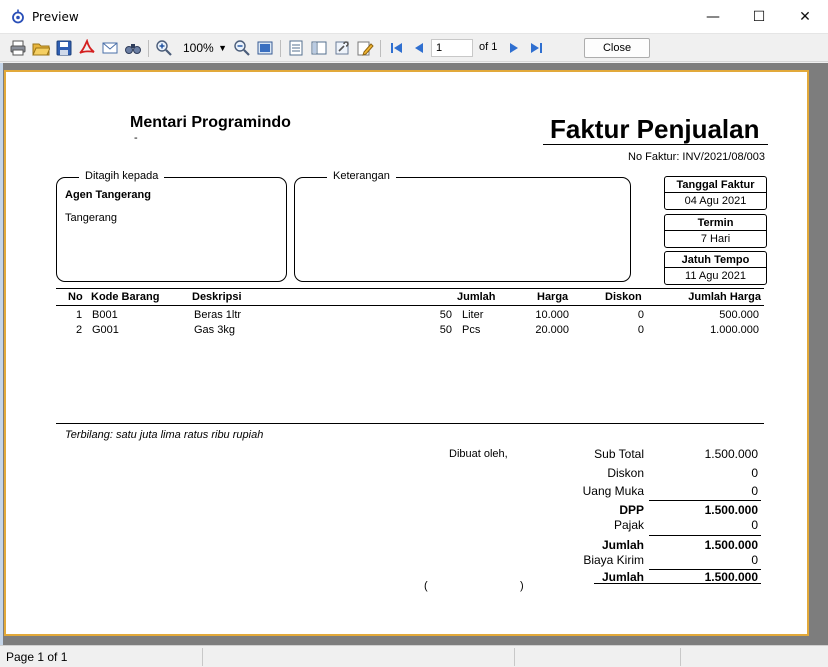 Image resolution: width=828 pixels, height=667 pixels. I want to click on grand-total-underline, so click(677, 583).